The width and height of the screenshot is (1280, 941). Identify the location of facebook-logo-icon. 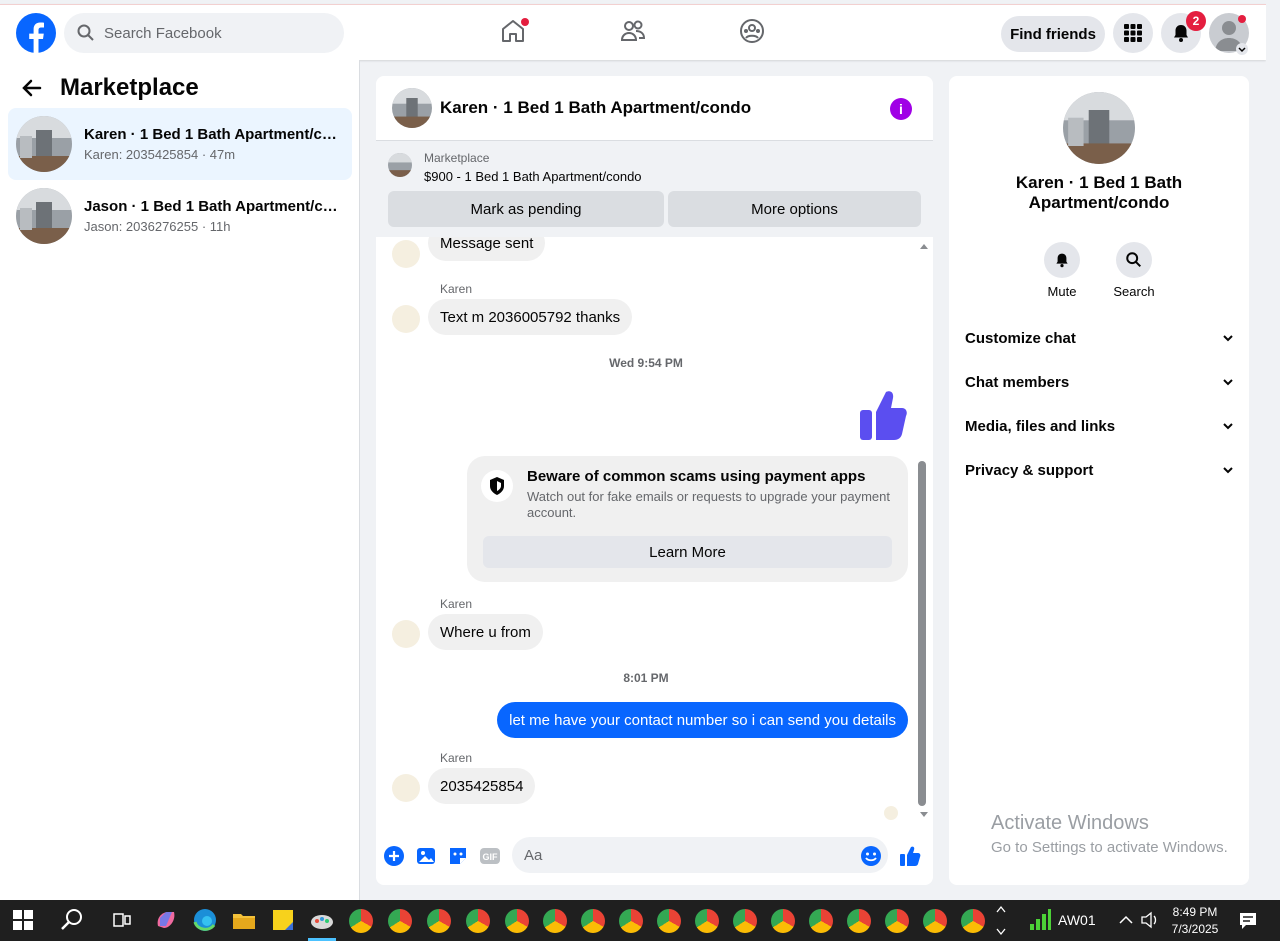
(36, 33).